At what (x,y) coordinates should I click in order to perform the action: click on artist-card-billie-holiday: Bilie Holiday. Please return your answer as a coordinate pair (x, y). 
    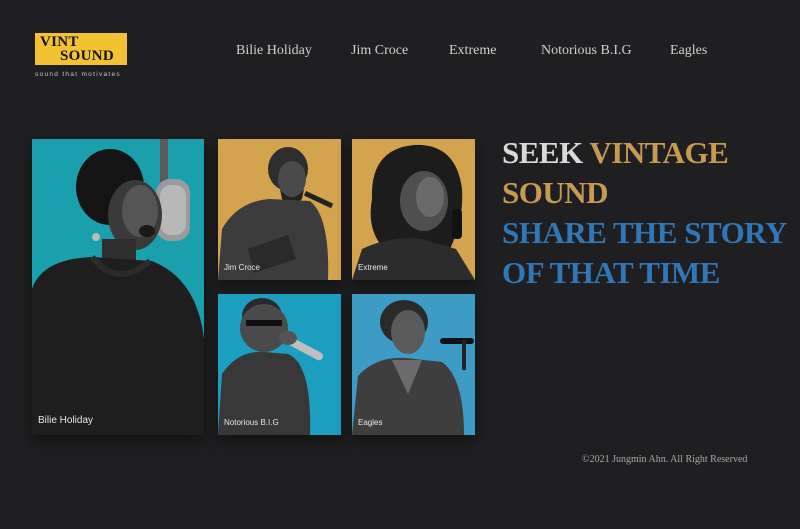
    Looking at the image, I should click on (118, 287).